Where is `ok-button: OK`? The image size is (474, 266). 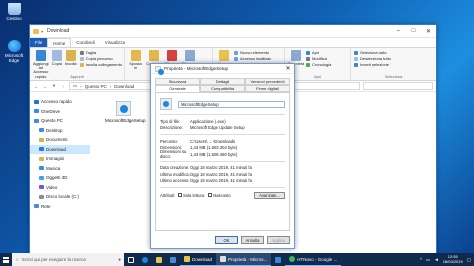
ok-button: OK is located at coordinates (226, 240).